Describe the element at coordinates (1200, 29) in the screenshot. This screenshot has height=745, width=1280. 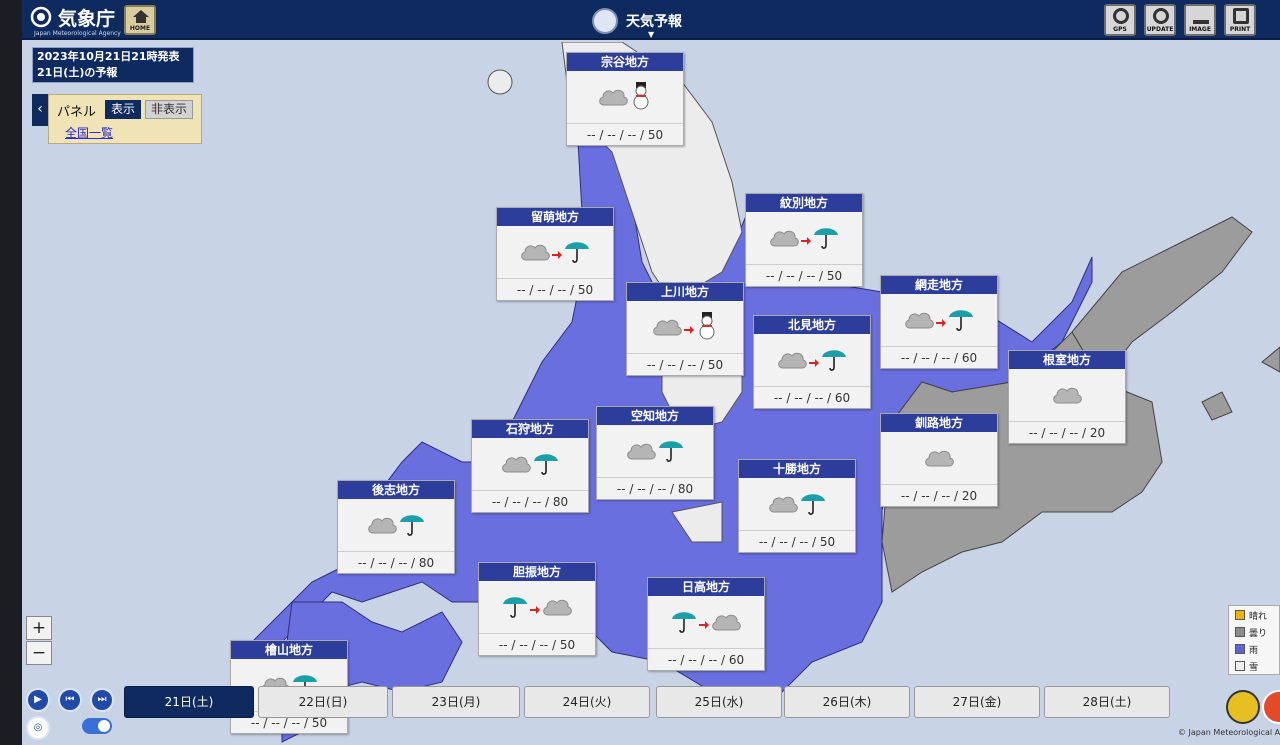
I see `image-label: IMAGE` at that location.